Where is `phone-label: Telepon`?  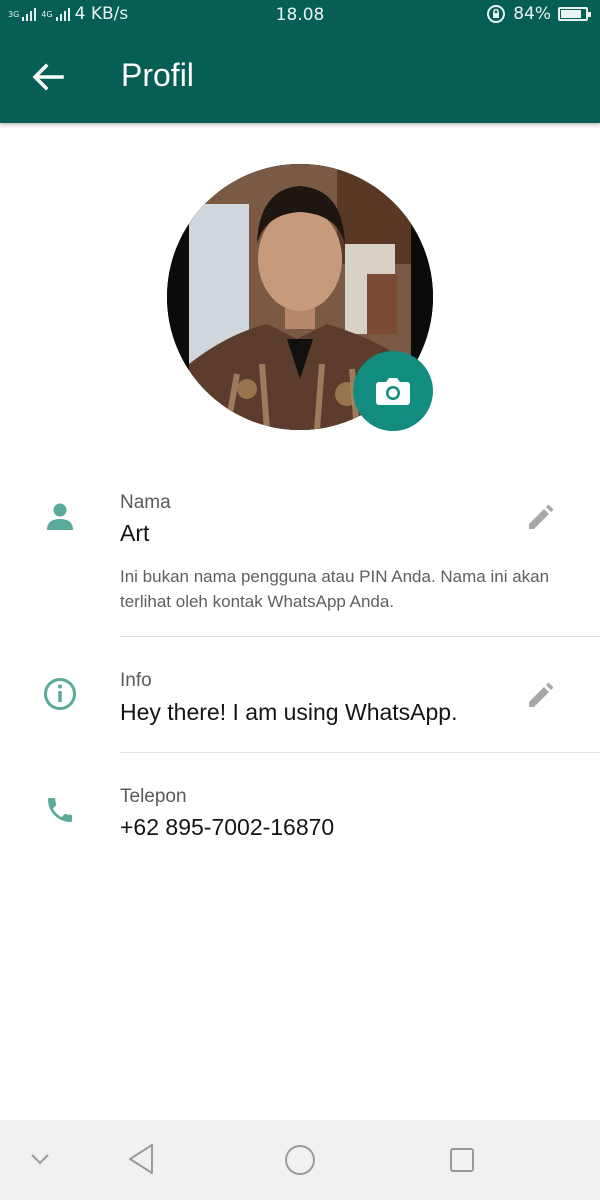
phone-label: Telepon is located at coordinates (153, 796).